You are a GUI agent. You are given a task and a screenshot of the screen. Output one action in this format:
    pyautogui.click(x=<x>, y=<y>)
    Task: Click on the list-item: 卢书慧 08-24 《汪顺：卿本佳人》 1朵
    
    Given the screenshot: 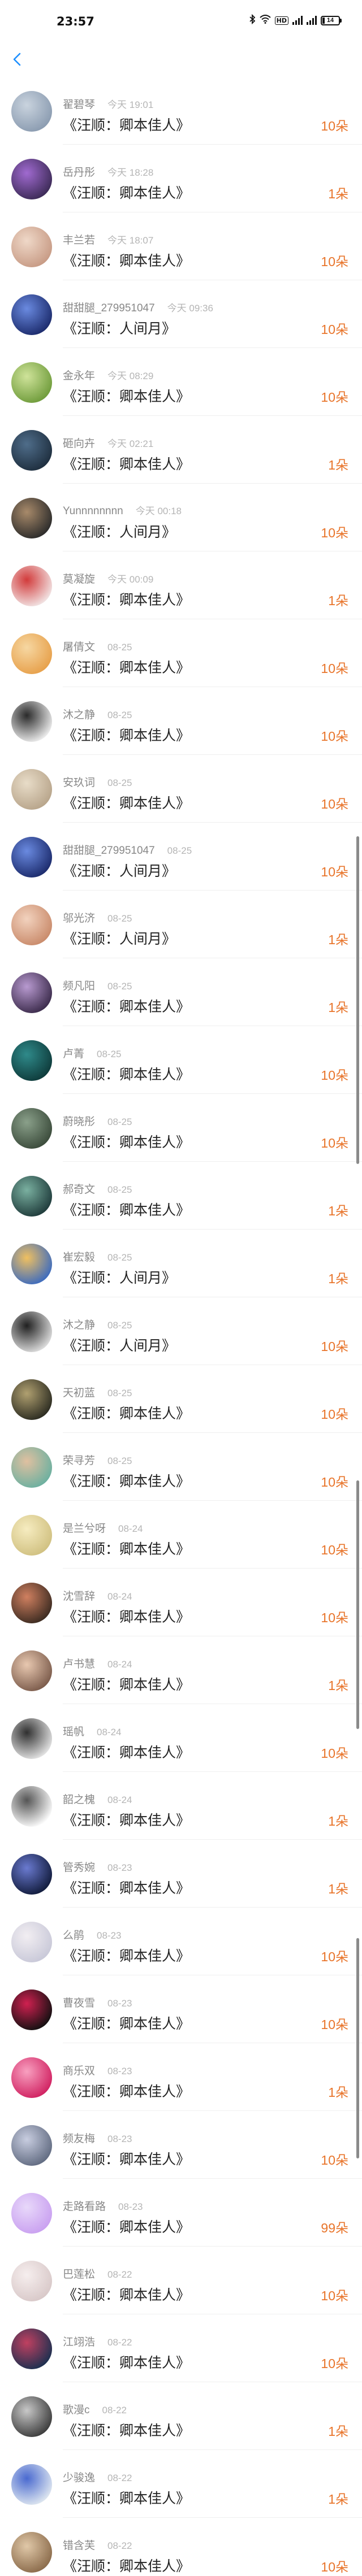 What is the action you would take?
    pyautogui.click(x=181, y=1670)
    